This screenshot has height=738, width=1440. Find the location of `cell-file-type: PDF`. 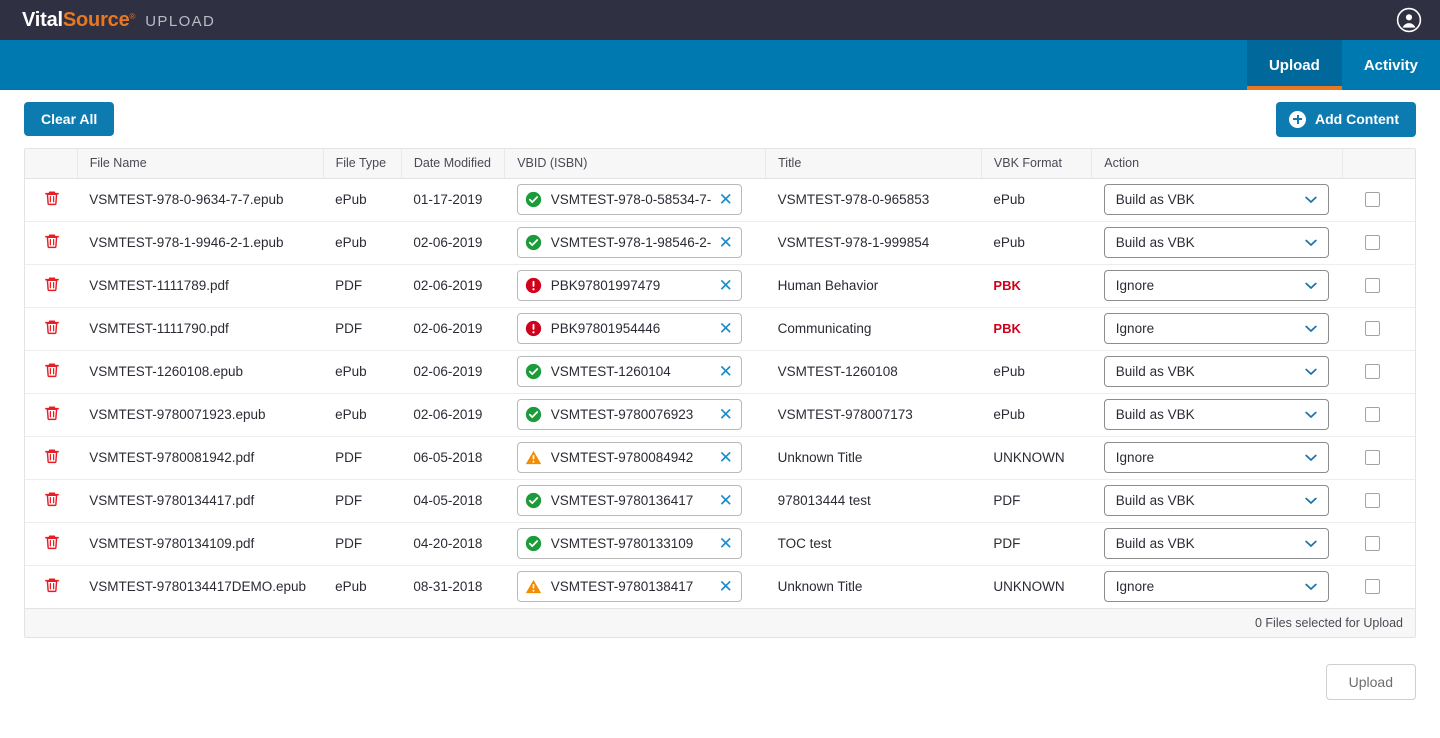

cell-file-type: PDF is located at coordinates (362, 458).